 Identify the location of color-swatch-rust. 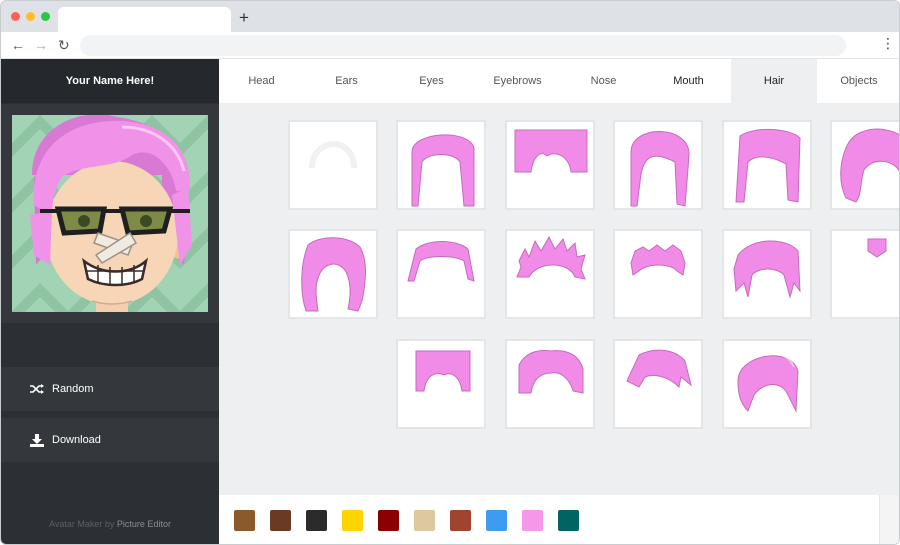
(460, 520).